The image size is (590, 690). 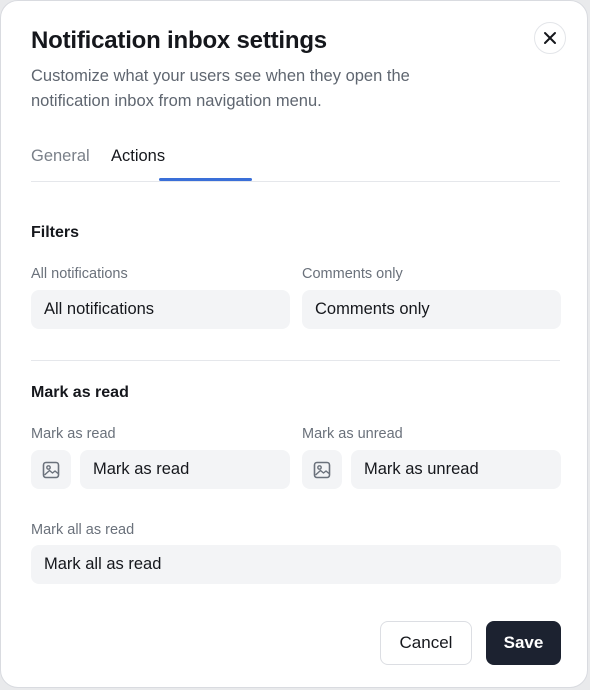 What do you see at coordinates (352, 274) in the screenshot?
I see `comments-only-label: Comments only` at bounding box center [352, 274].